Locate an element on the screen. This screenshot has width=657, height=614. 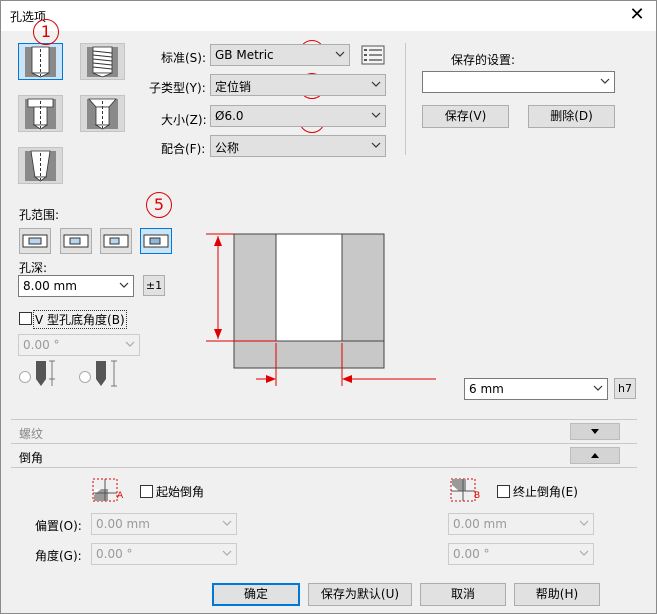
end-offset-value: 0.00 mm is located at coordinates (480, 524).